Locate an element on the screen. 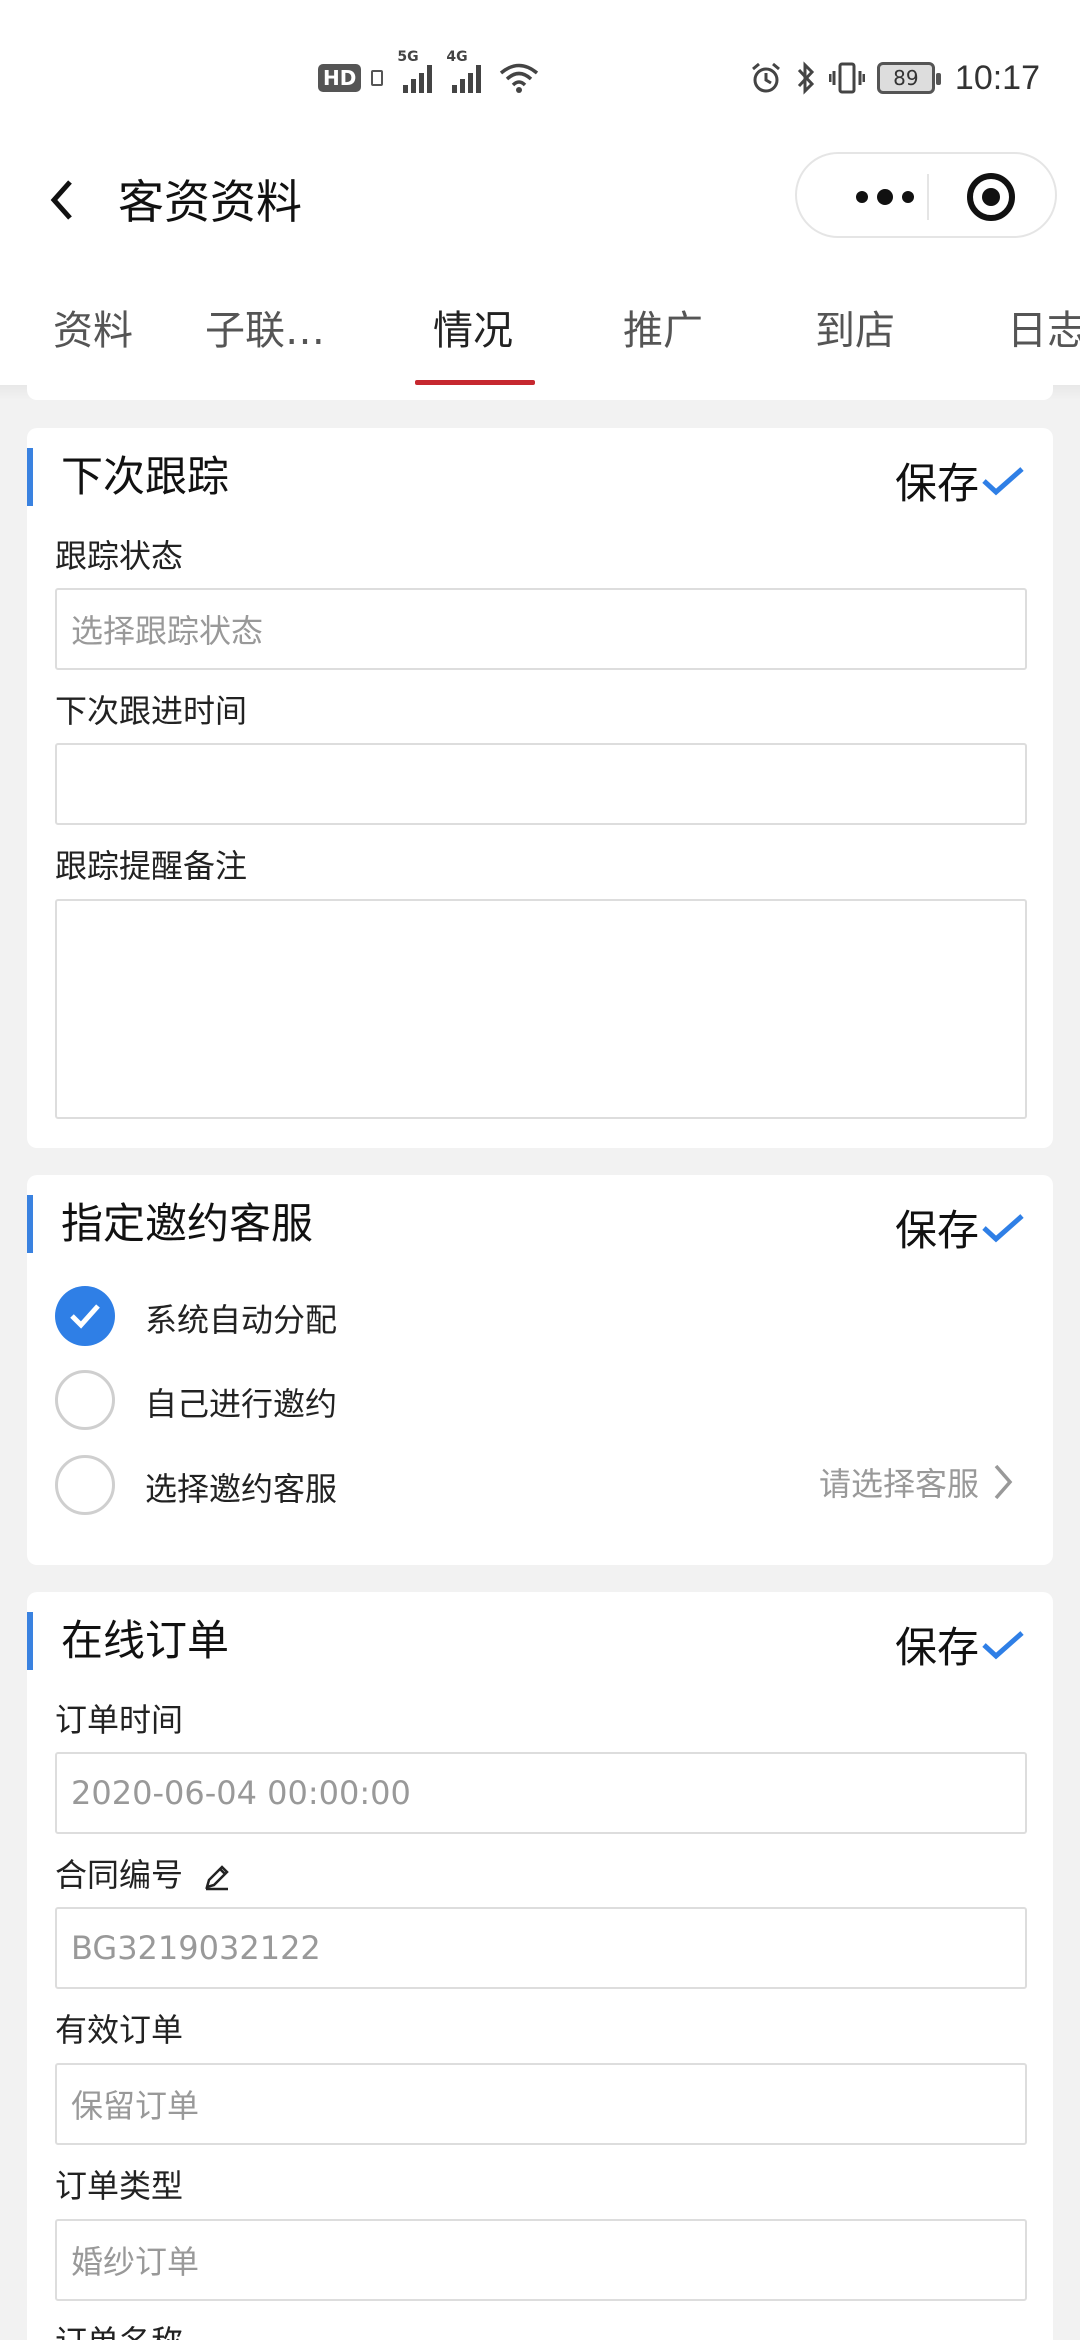 The image size is (1080, 2340). next-time-input is located at coordinates (541, 784).